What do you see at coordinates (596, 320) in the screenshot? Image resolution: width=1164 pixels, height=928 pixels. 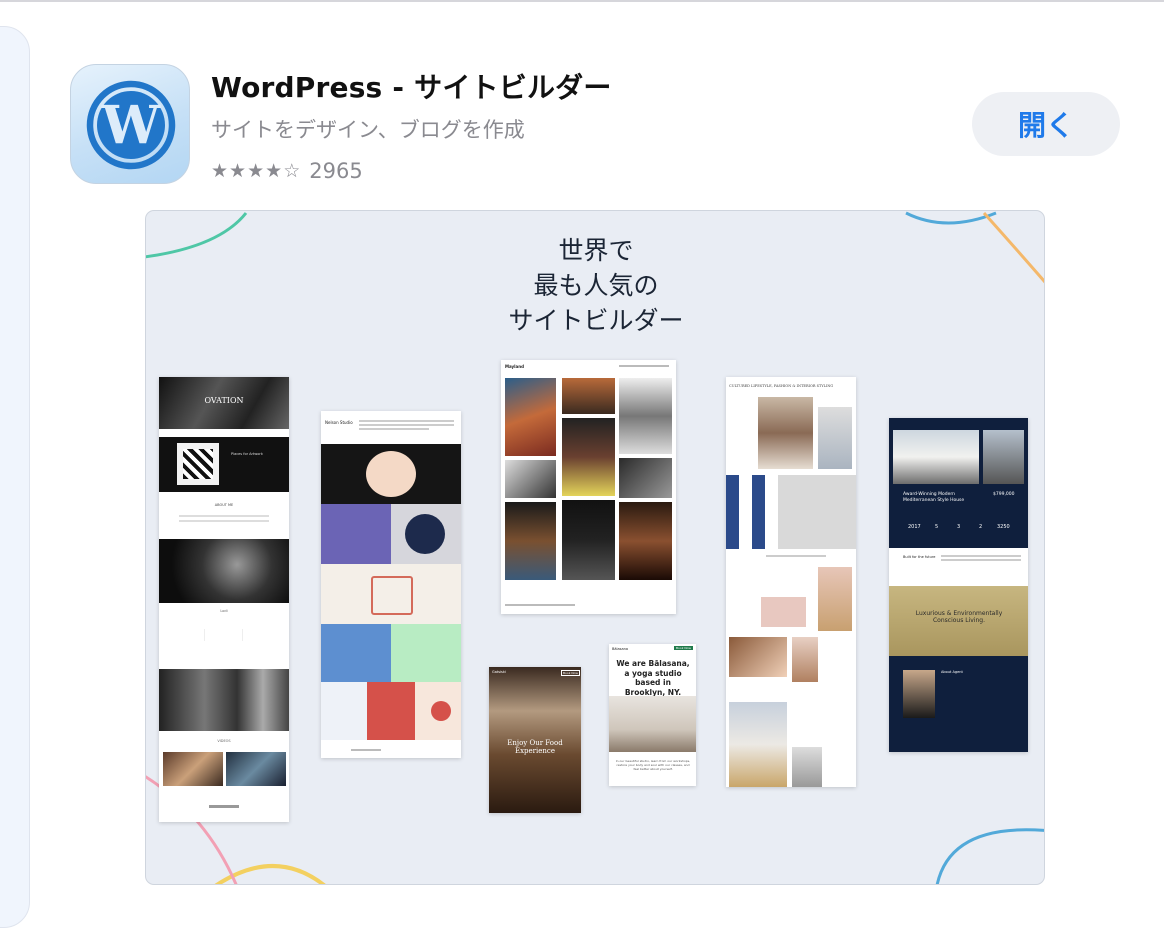 I see `headline-line-3: サイトビルダー` at bounding box center [596, 320].